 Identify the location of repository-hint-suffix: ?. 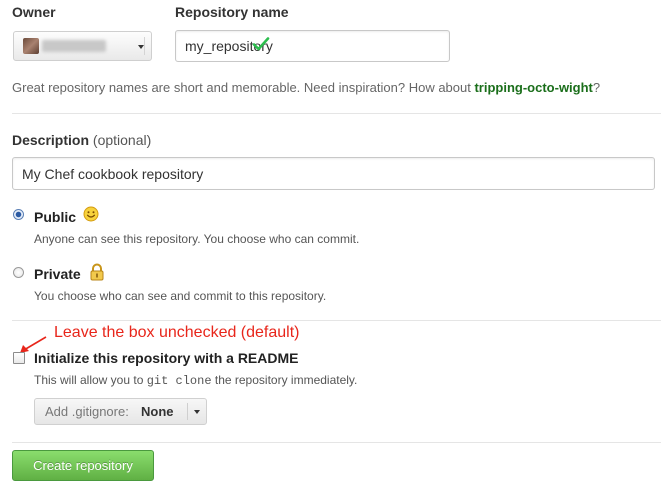
(596, 87).